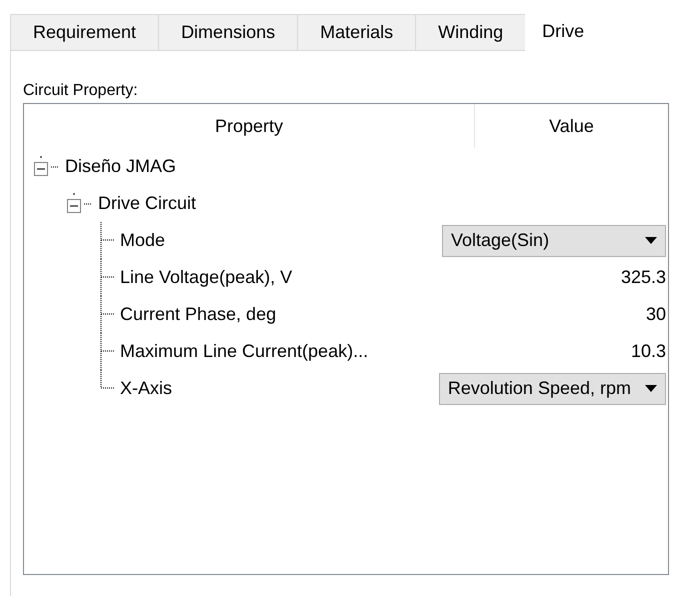 The width and height of the screenshot is (688, 598). What do you see at coordinates (147, 203) in the screenshot?
I see `property-label: Drive Circuit` at bounding box center [147, 203].